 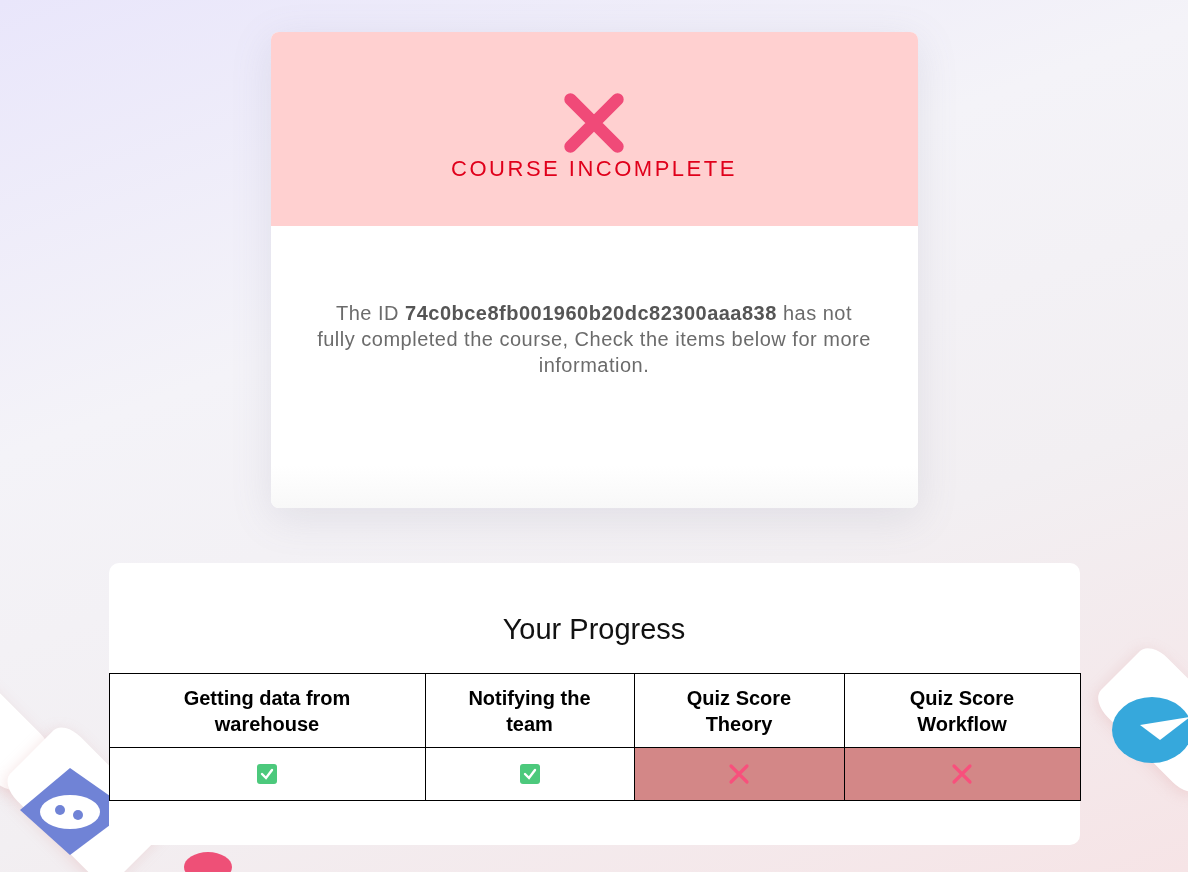 What do you see at coordinates (594, 629) in the screenshot?
I see `progress-title: Your Progress` at bounding box center [594, 629].